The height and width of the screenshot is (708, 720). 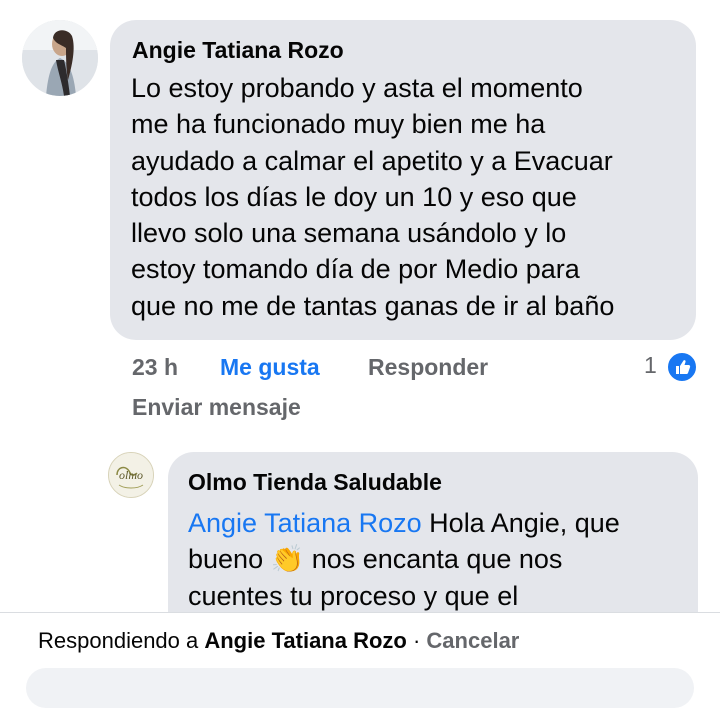 What do you see at coordinates (520, 523) in the screenshot?
I see `reply-text-segment: Hola Angie, que` at bounding box center [520, 523].